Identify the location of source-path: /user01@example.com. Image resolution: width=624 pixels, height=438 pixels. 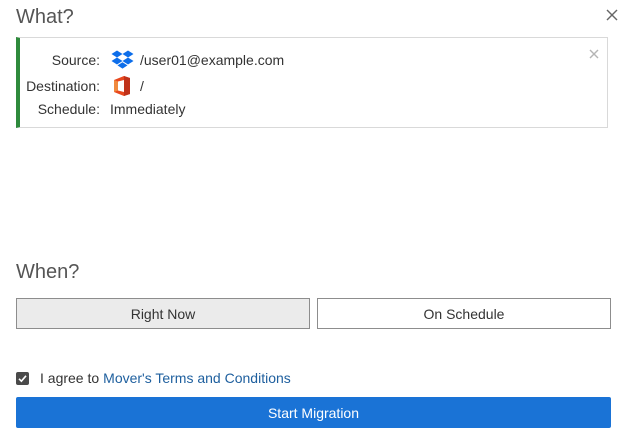
(212, 60).